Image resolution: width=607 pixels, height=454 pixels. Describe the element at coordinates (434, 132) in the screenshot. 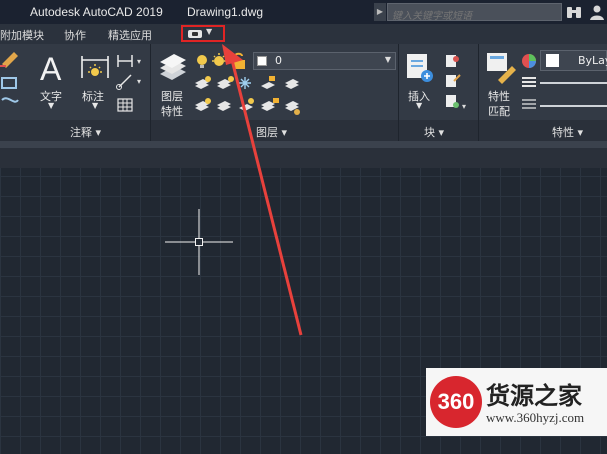

I see `block-group-label: 块 ▾` at that location.